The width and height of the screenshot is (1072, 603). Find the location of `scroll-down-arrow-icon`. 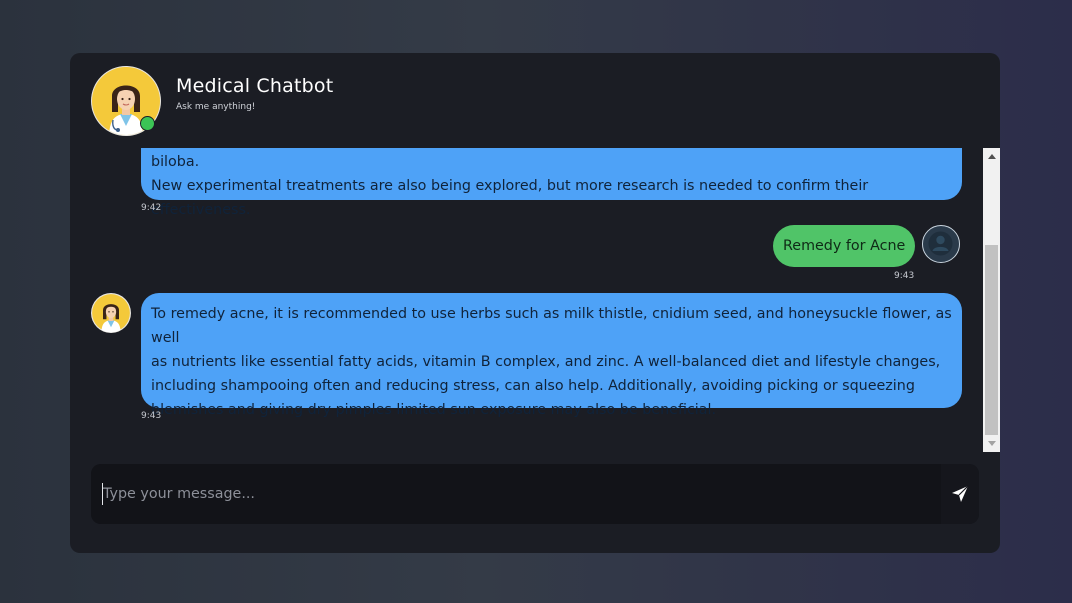

scroll-down-arrow-icon is located at coordinates (991, 443).